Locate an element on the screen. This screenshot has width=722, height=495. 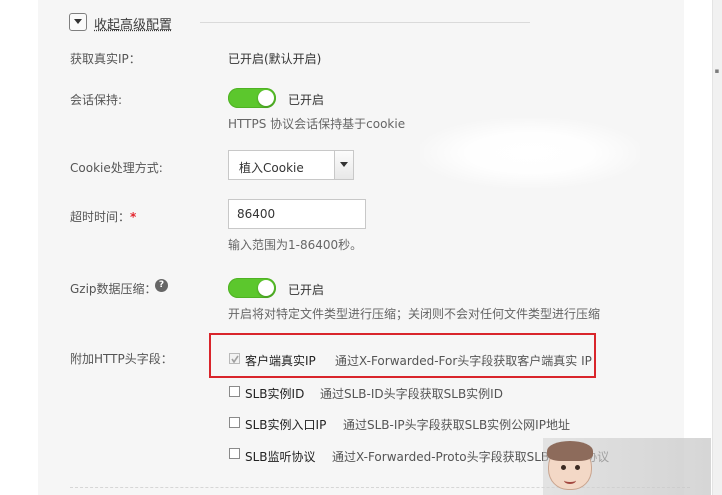
client-real-ip-checkbox is located at coordinates (234, 358).